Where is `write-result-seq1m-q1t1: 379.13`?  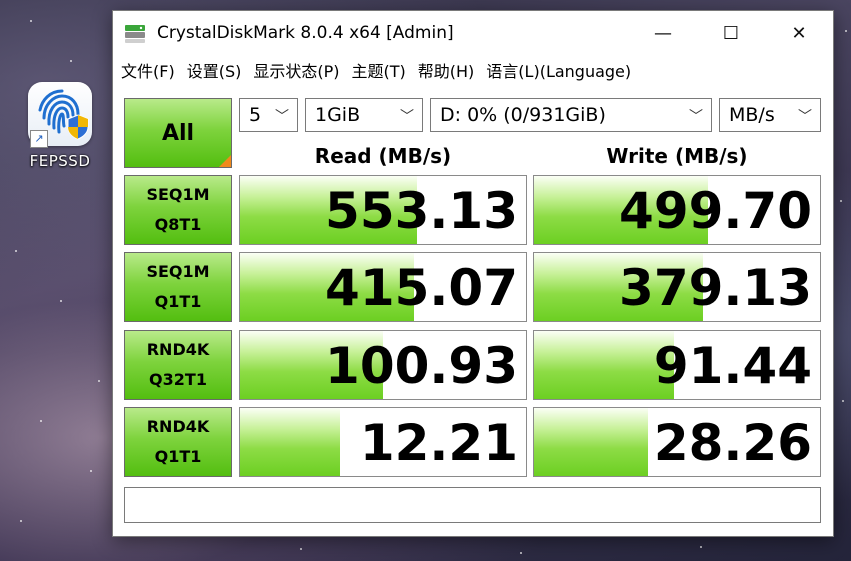 write-result-seq1m-q1t1: 379.13 is located at coordinates (677, 287).